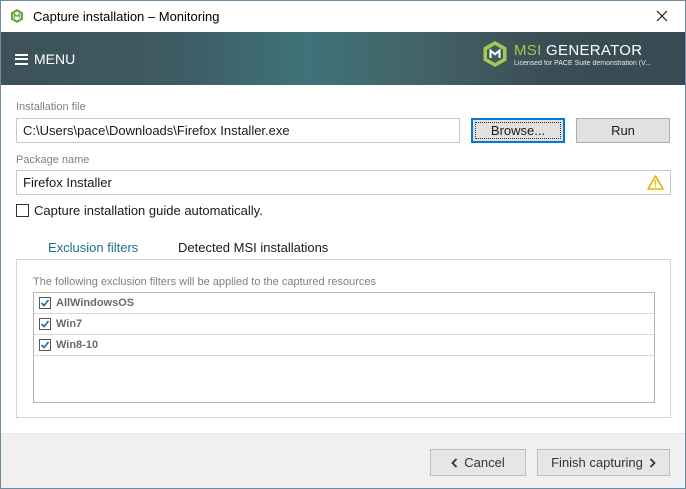 Image resolution: width=686 pixels, height=489 pixels. I want to click on run-button: Run, so click(623, 130).